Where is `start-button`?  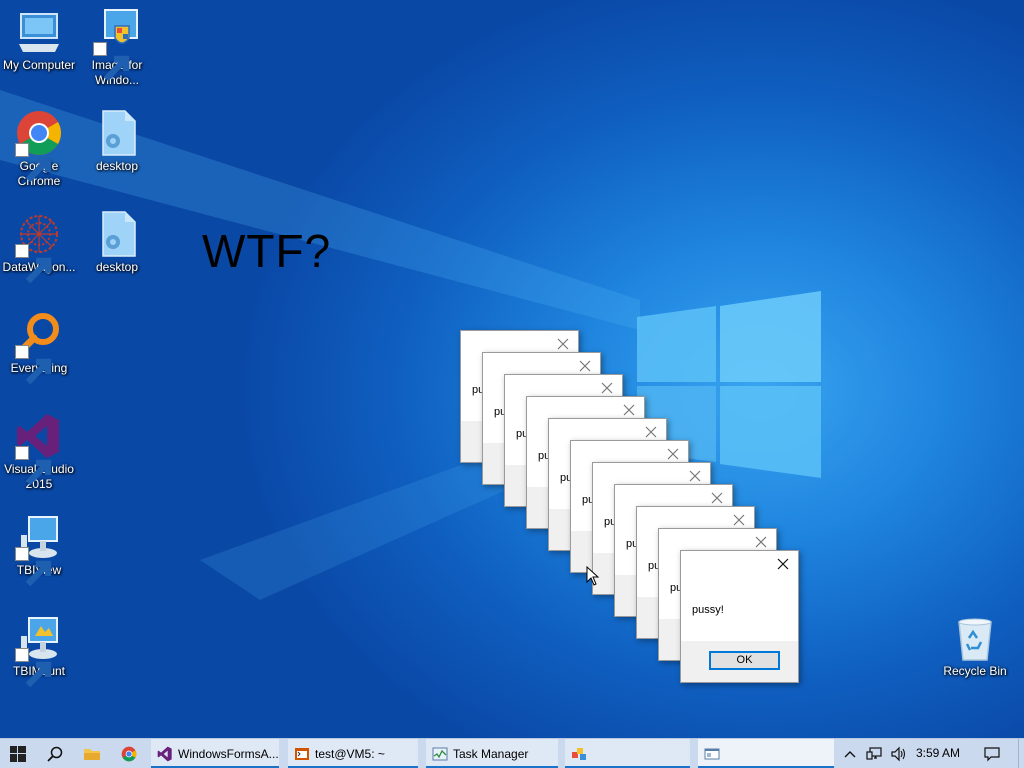
start-button is located at coordinates (18, 753).